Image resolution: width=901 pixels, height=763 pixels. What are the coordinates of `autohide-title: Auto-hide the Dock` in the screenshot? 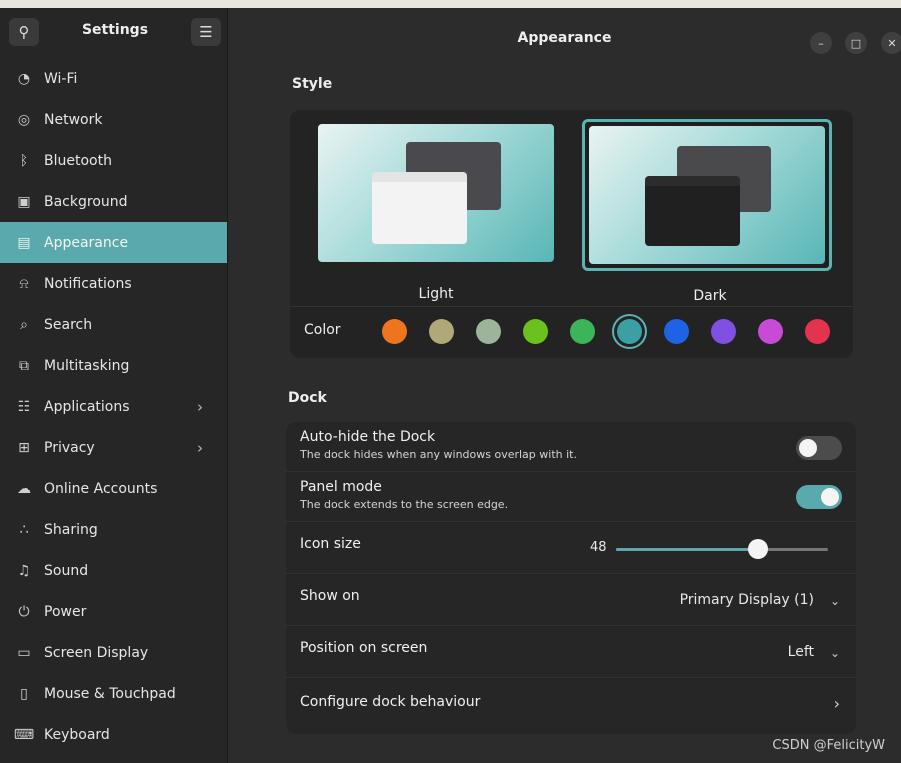 It's located at (368, 437).